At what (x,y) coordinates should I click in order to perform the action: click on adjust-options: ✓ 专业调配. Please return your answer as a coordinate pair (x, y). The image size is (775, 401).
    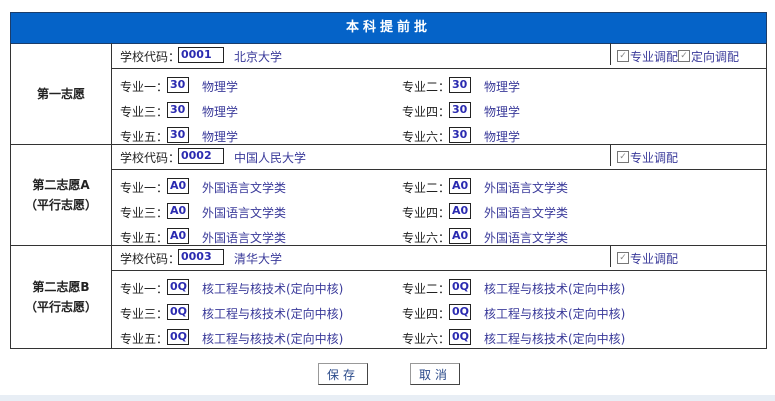
    Looking at the image, I should click on (644, 256).